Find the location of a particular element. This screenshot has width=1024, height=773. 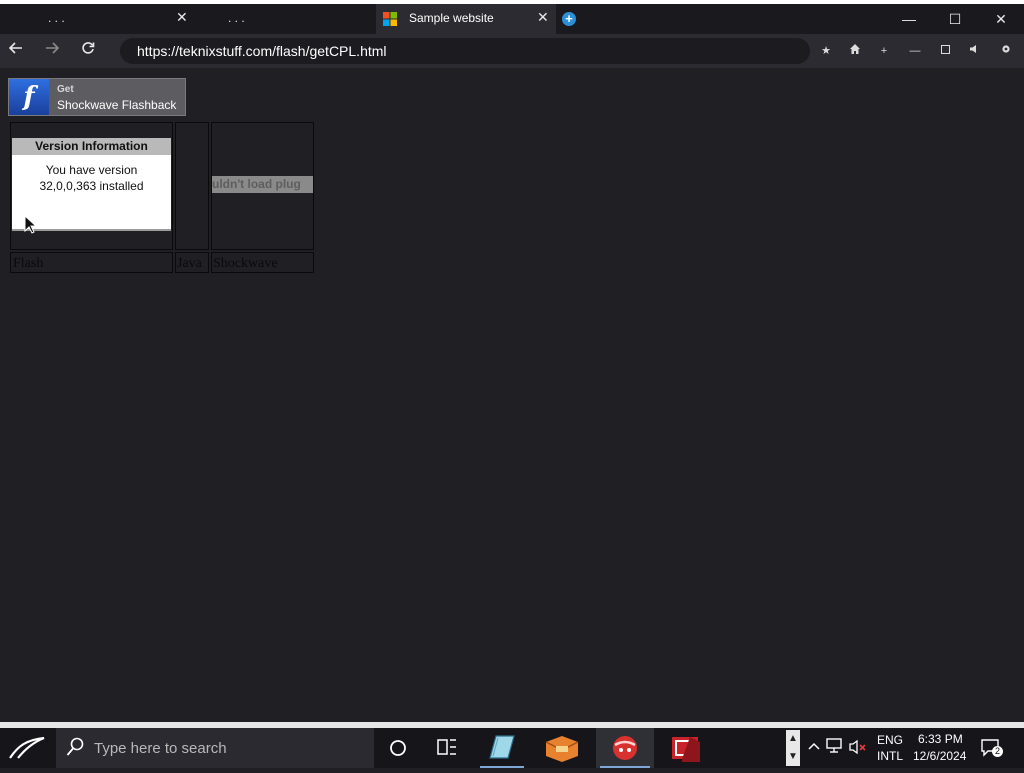

tab-bar: . . . ✕ . . . Sample website ✕ + — ☐ ✕ is located at coordinates (512, 19).